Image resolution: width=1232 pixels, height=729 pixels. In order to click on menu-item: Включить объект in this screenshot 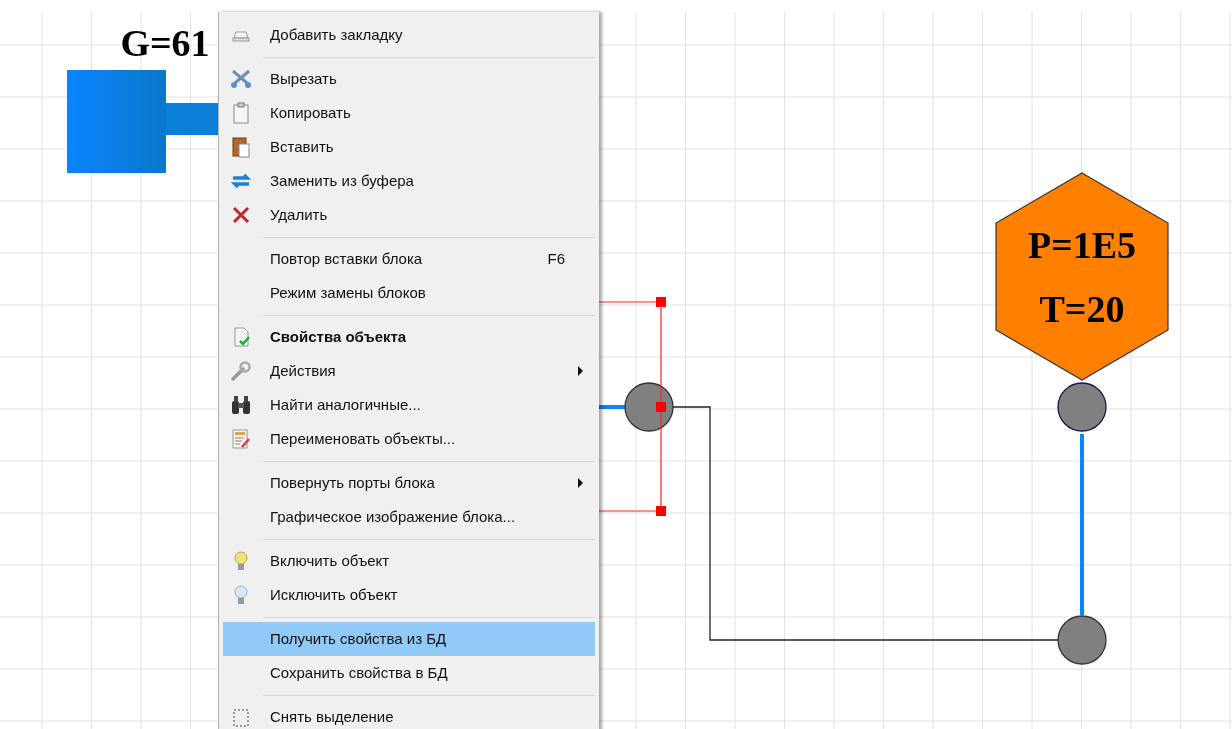, I will do `click(409, 561)`.